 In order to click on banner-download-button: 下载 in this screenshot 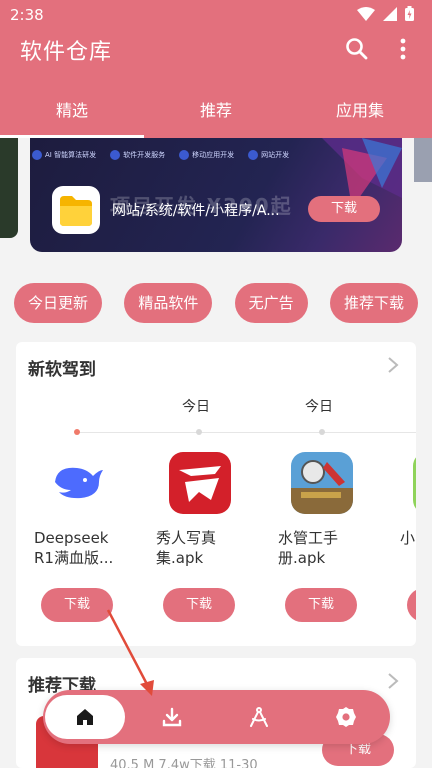, I will do `click(344, 209)`.